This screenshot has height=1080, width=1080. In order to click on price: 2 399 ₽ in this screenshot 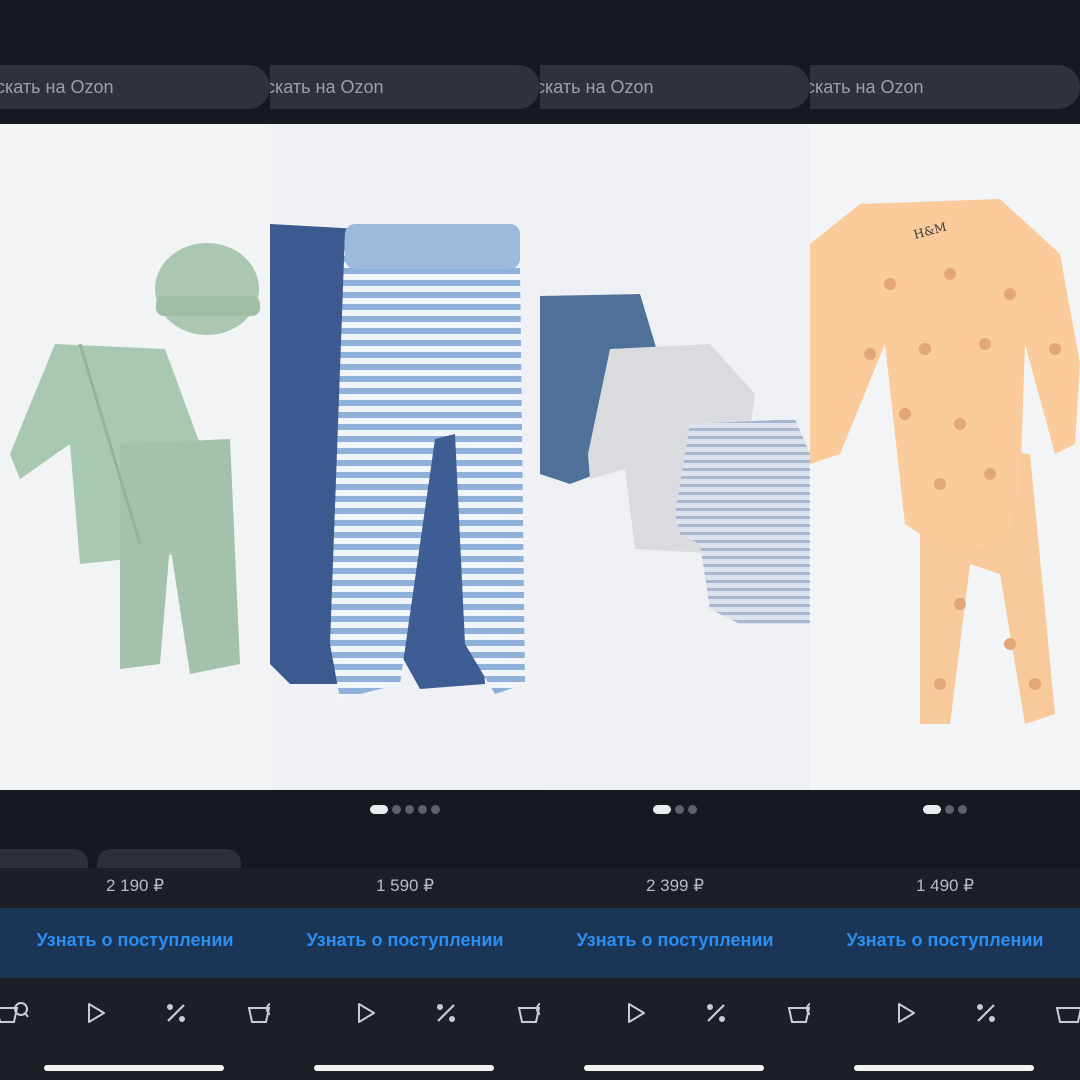, I will do `click(675, 885)`.